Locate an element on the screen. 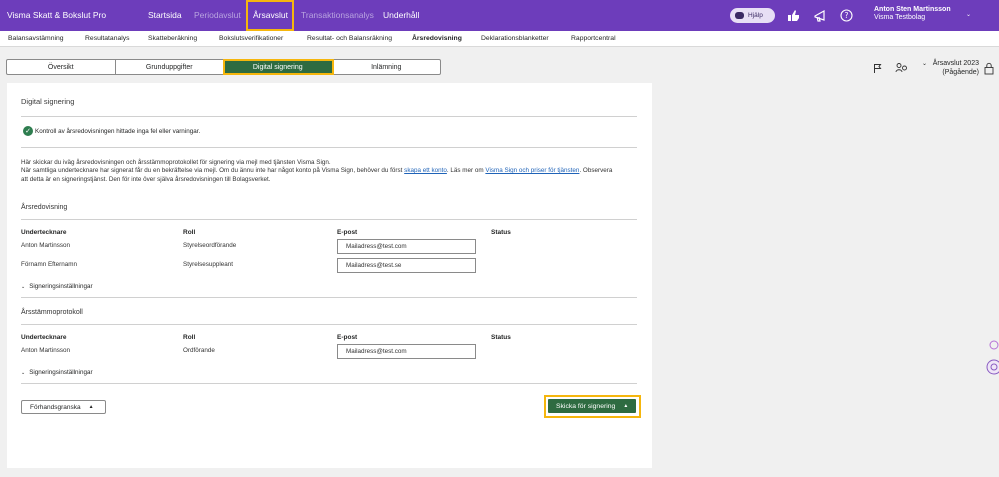  subnav-deklarationsblanketter: Deklarationsblanketter is located at coordinates (515, 38).